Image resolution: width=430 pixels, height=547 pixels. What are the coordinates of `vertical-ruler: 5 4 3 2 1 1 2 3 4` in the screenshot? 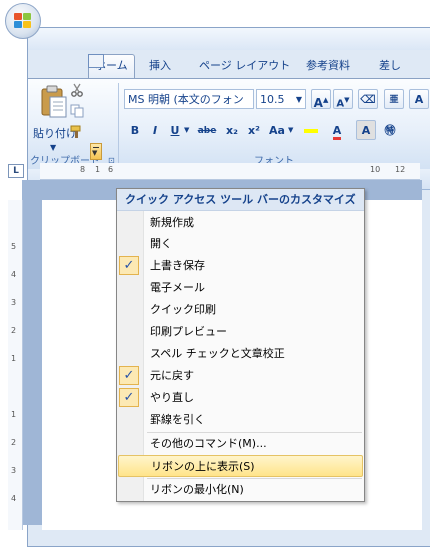 It's located at (15, 365).